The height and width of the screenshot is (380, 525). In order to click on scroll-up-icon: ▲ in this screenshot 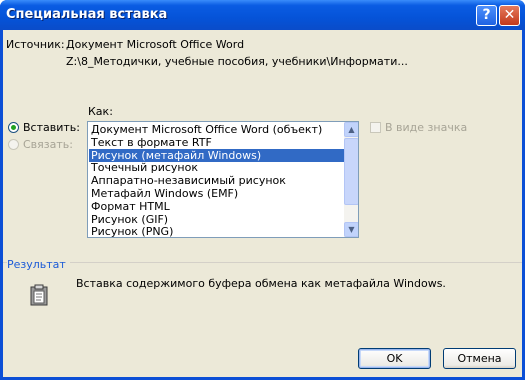, I will do `click(351, 129)`.